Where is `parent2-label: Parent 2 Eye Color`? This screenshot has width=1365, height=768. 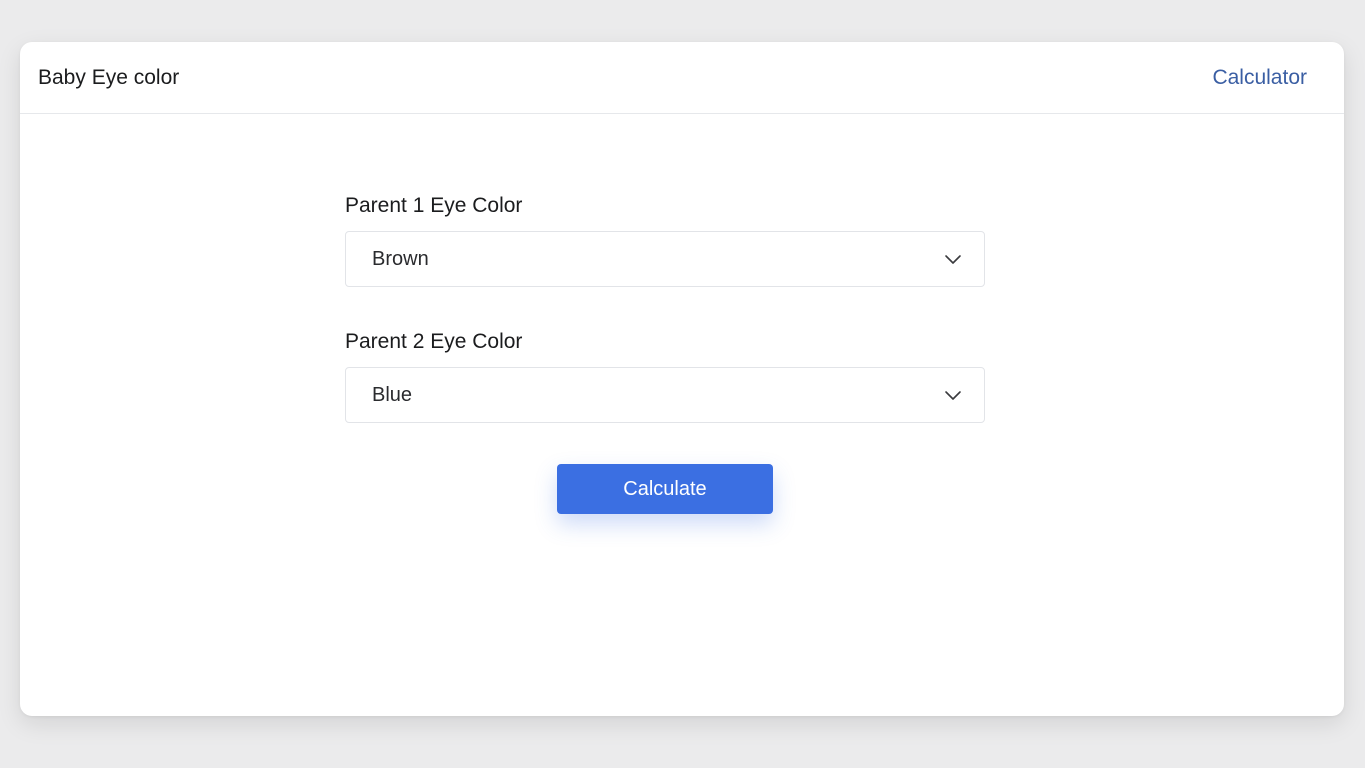
parent2-label: Parent 2 Eye Color is located at coordinates (434, 341).